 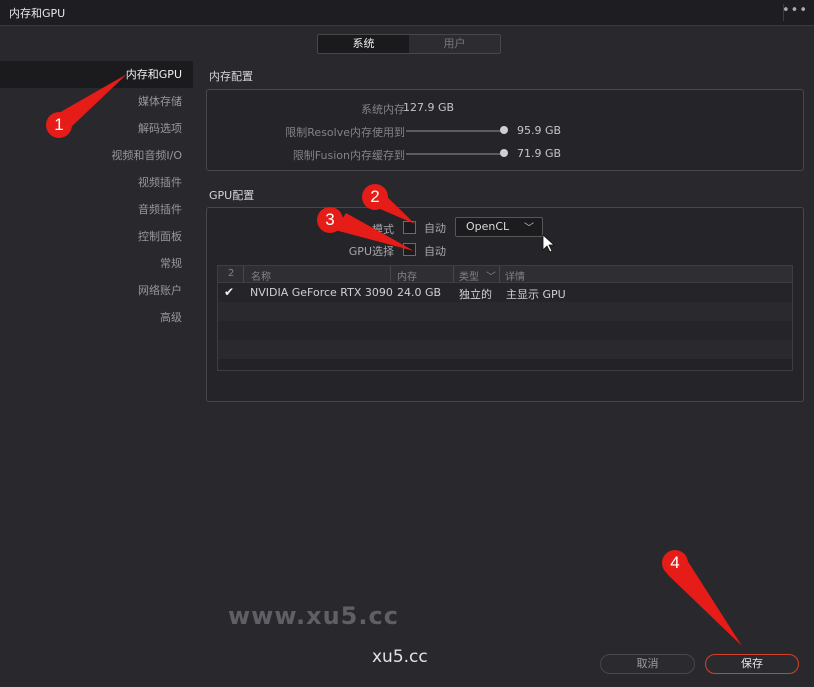 What do you see at coordinates (795, 10) in the screenshot?
I see `more-dots-icon: •••` at bounding box center [795, 10].